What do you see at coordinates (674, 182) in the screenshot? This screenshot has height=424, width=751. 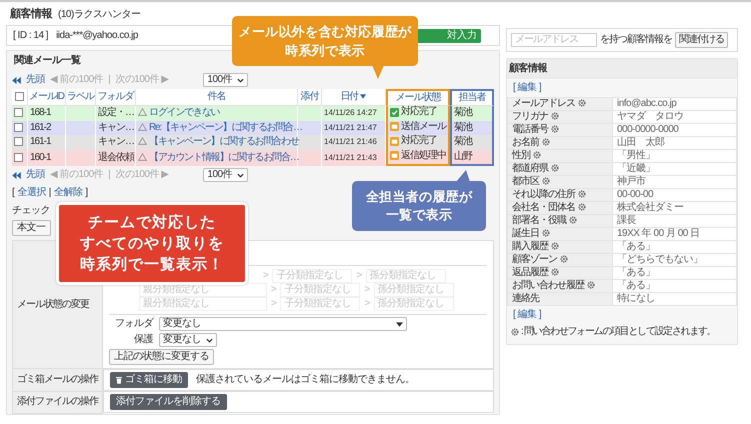 I see `field-value: 神戸市` at bounding box center [674, 182].